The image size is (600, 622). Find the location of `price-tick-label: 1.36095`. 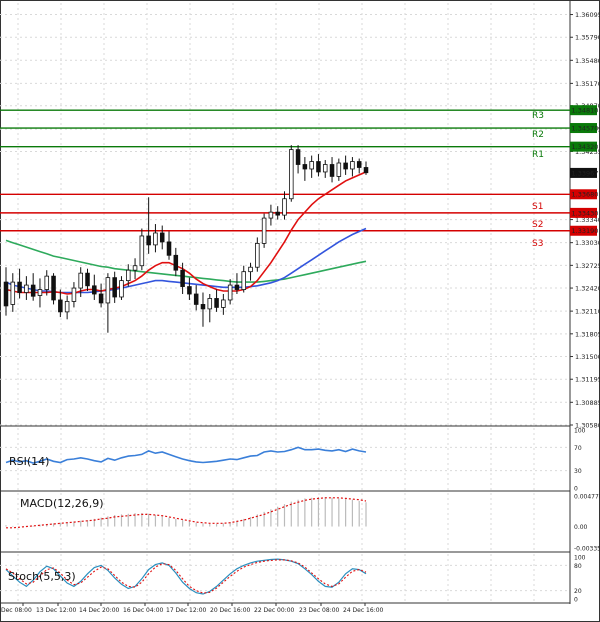

price-tick-label: 1.36095 is located at coordinates (587, 15).